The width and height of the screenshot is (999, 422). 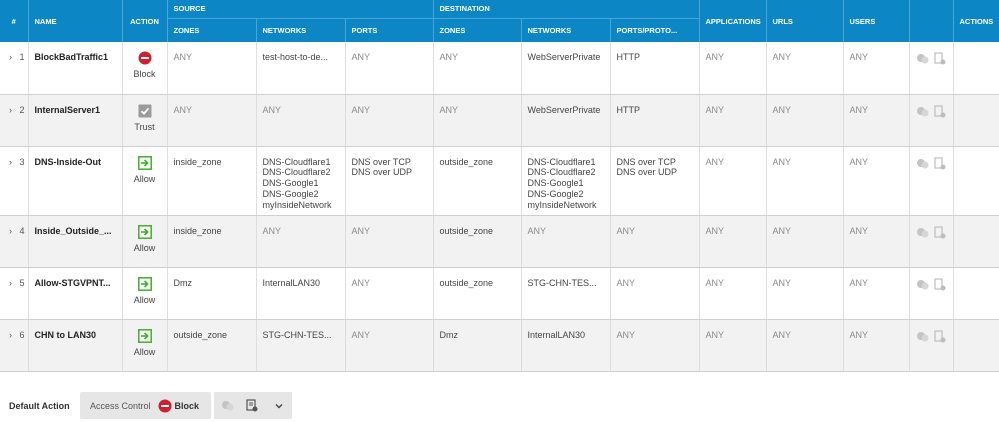 What do you see at coordinates (120, 405) in the screenshot?
I see `access-control-label: Access Control` at bounding box center [120, 405].